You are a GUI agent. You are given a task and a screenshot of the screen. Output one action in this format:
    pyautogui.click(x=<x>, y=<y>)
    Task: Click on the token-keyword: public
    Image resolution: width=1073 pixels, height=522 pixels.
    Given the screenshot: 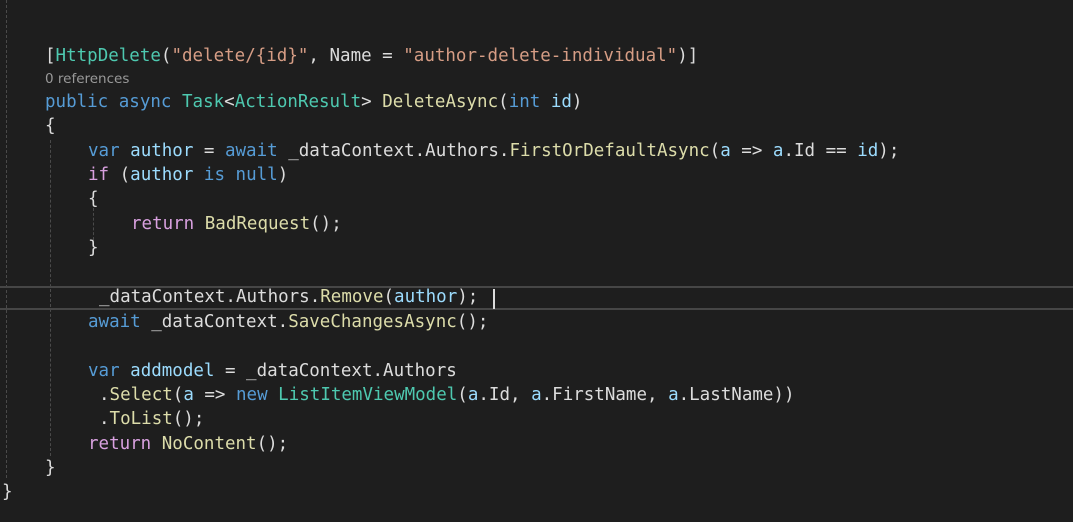 What is the action you would take?
    pyautogui.click(x=77, y=102)
    